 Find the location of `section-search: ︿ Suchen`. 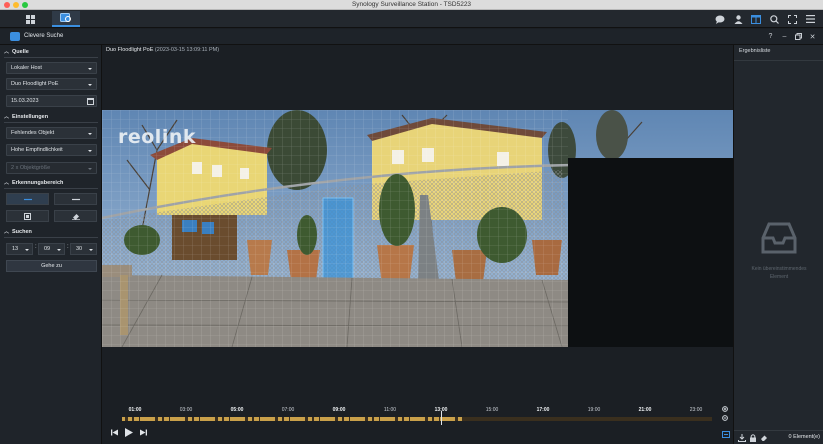

section-search: ︿ Suchen is located at coordinates (18, 232).